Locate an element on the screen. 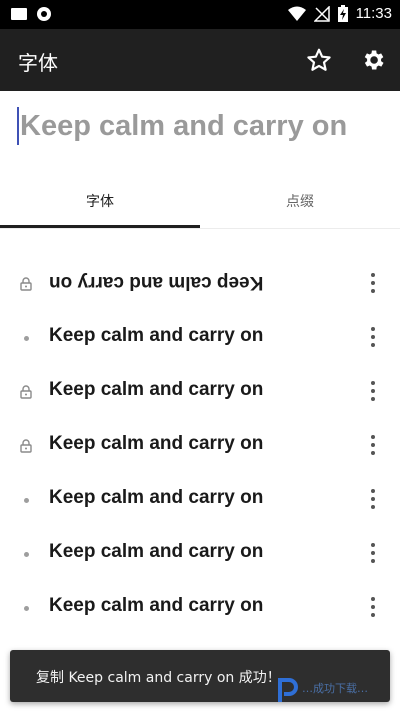 The width and height of the screenshot is (400, 711). preview-input-area is located at coordinates (200, 131).